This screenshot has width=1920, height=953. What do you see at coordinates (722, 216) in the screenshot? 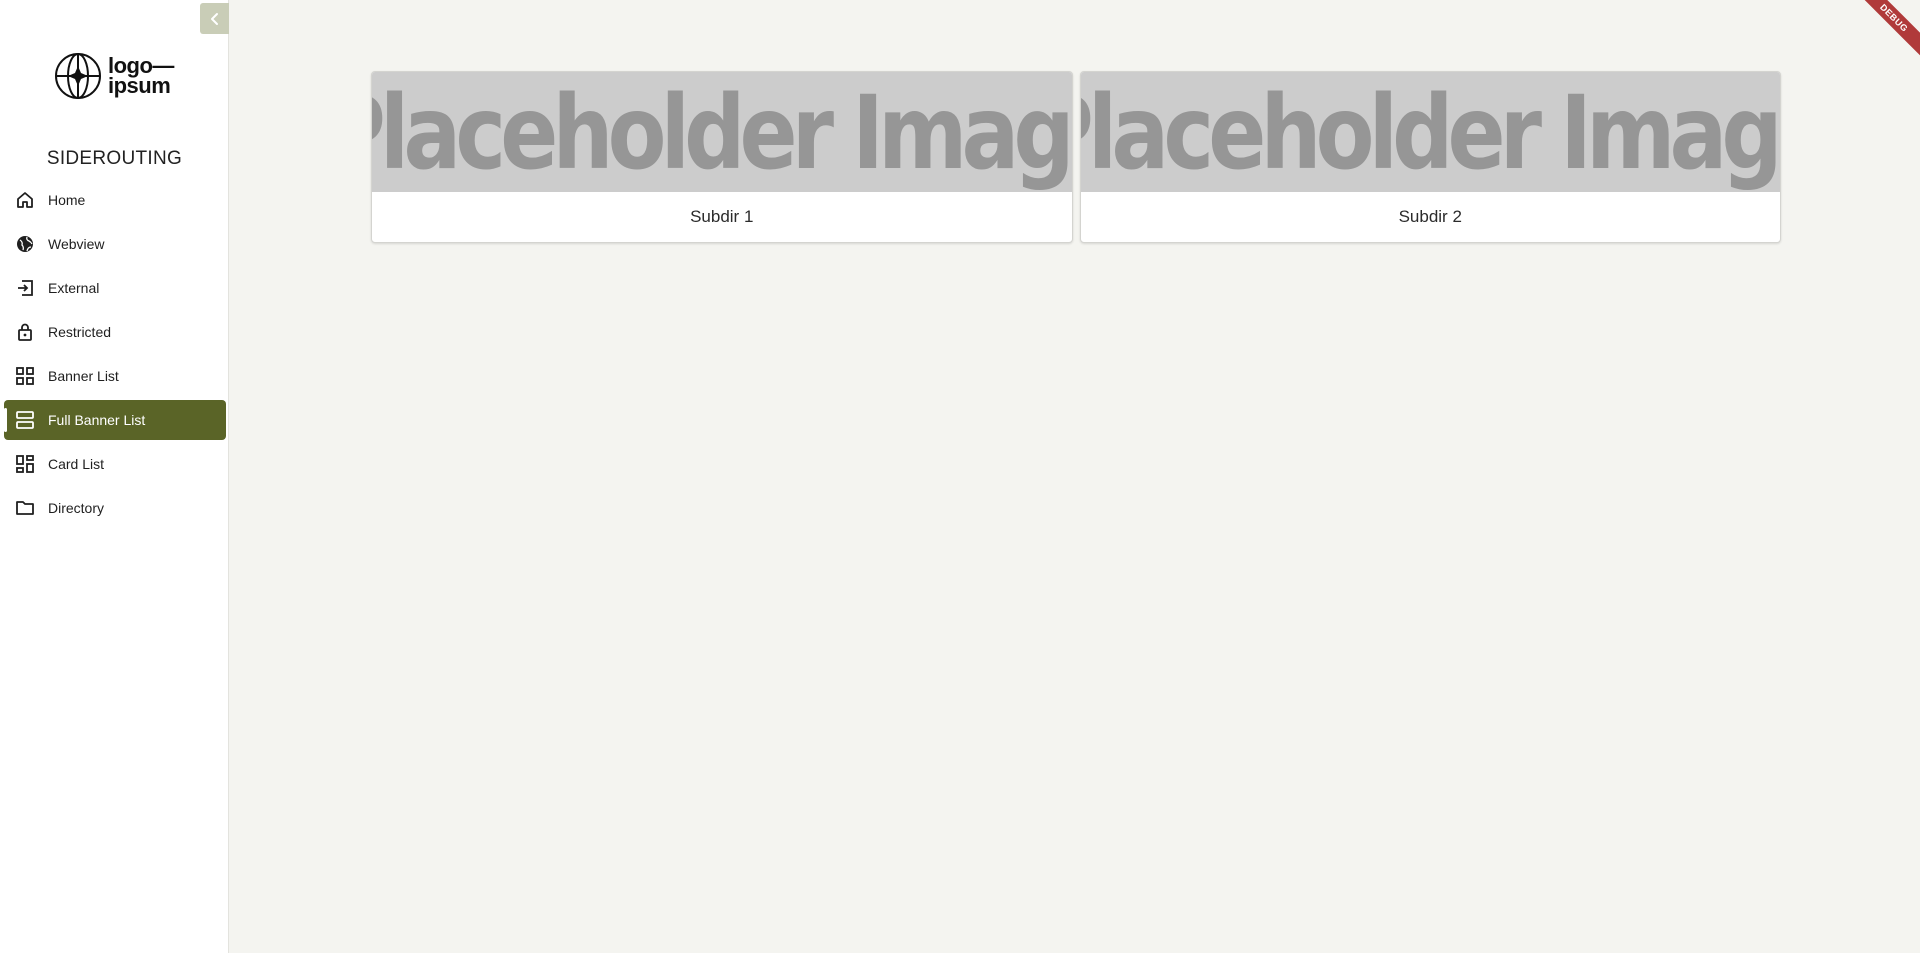
I see `card-label: Subdir 1` at bounding box center [722, 216].